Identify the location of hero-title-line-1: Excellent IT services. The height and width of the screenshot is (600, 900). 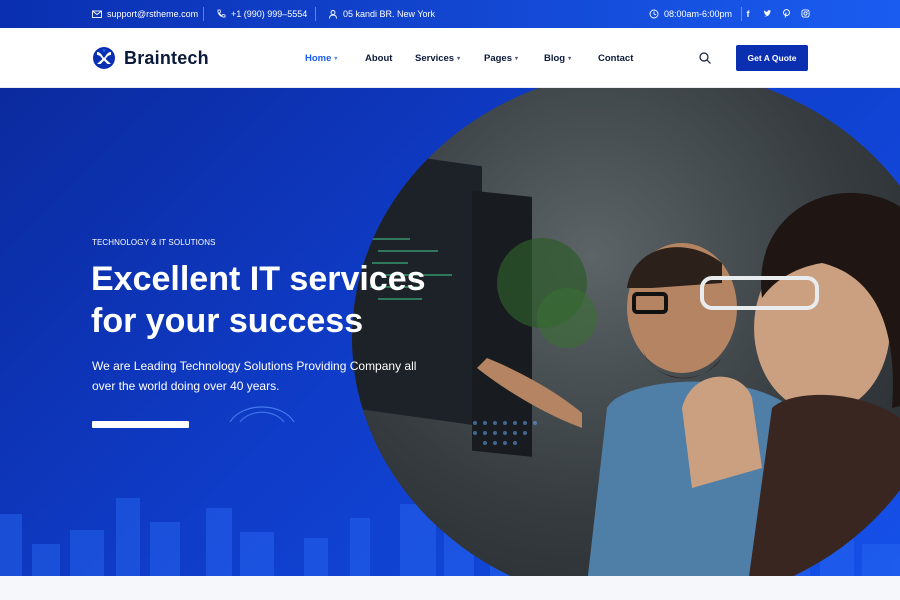
(258, 279).